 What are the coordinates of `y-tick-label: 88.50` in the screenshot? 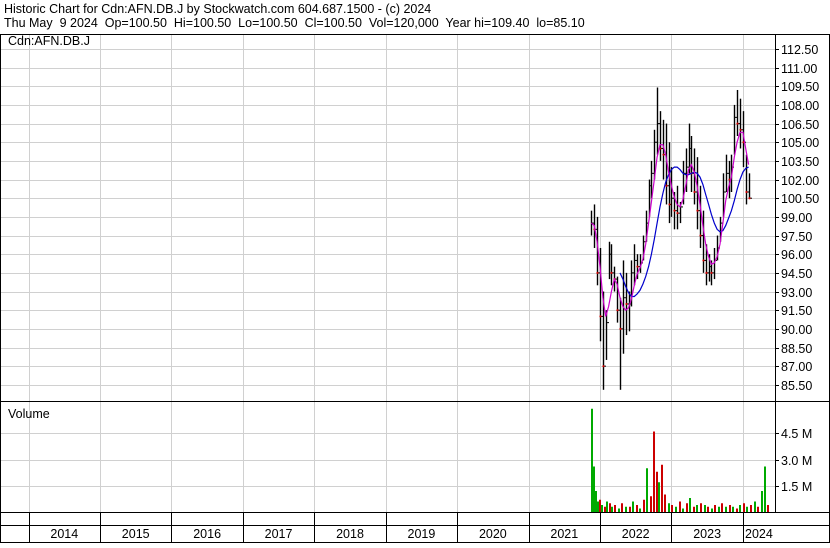 It's located at (796, 349).